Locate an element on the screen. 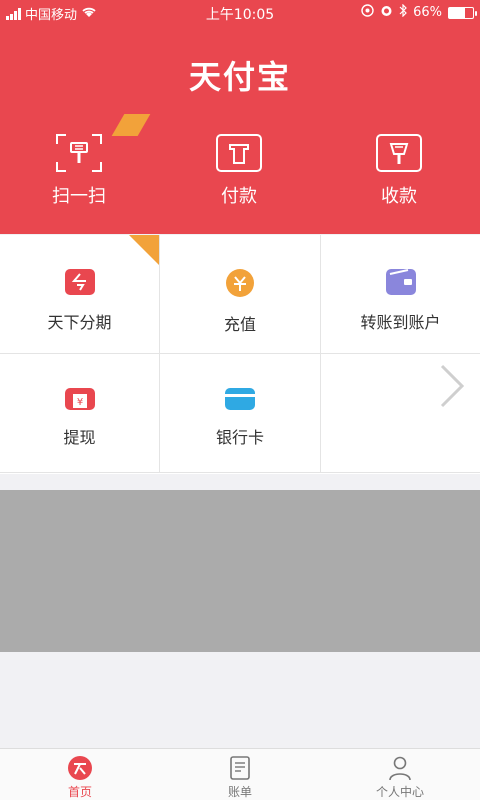  grid-item-installment: 天下分期 is located at coordinates (80, 294).